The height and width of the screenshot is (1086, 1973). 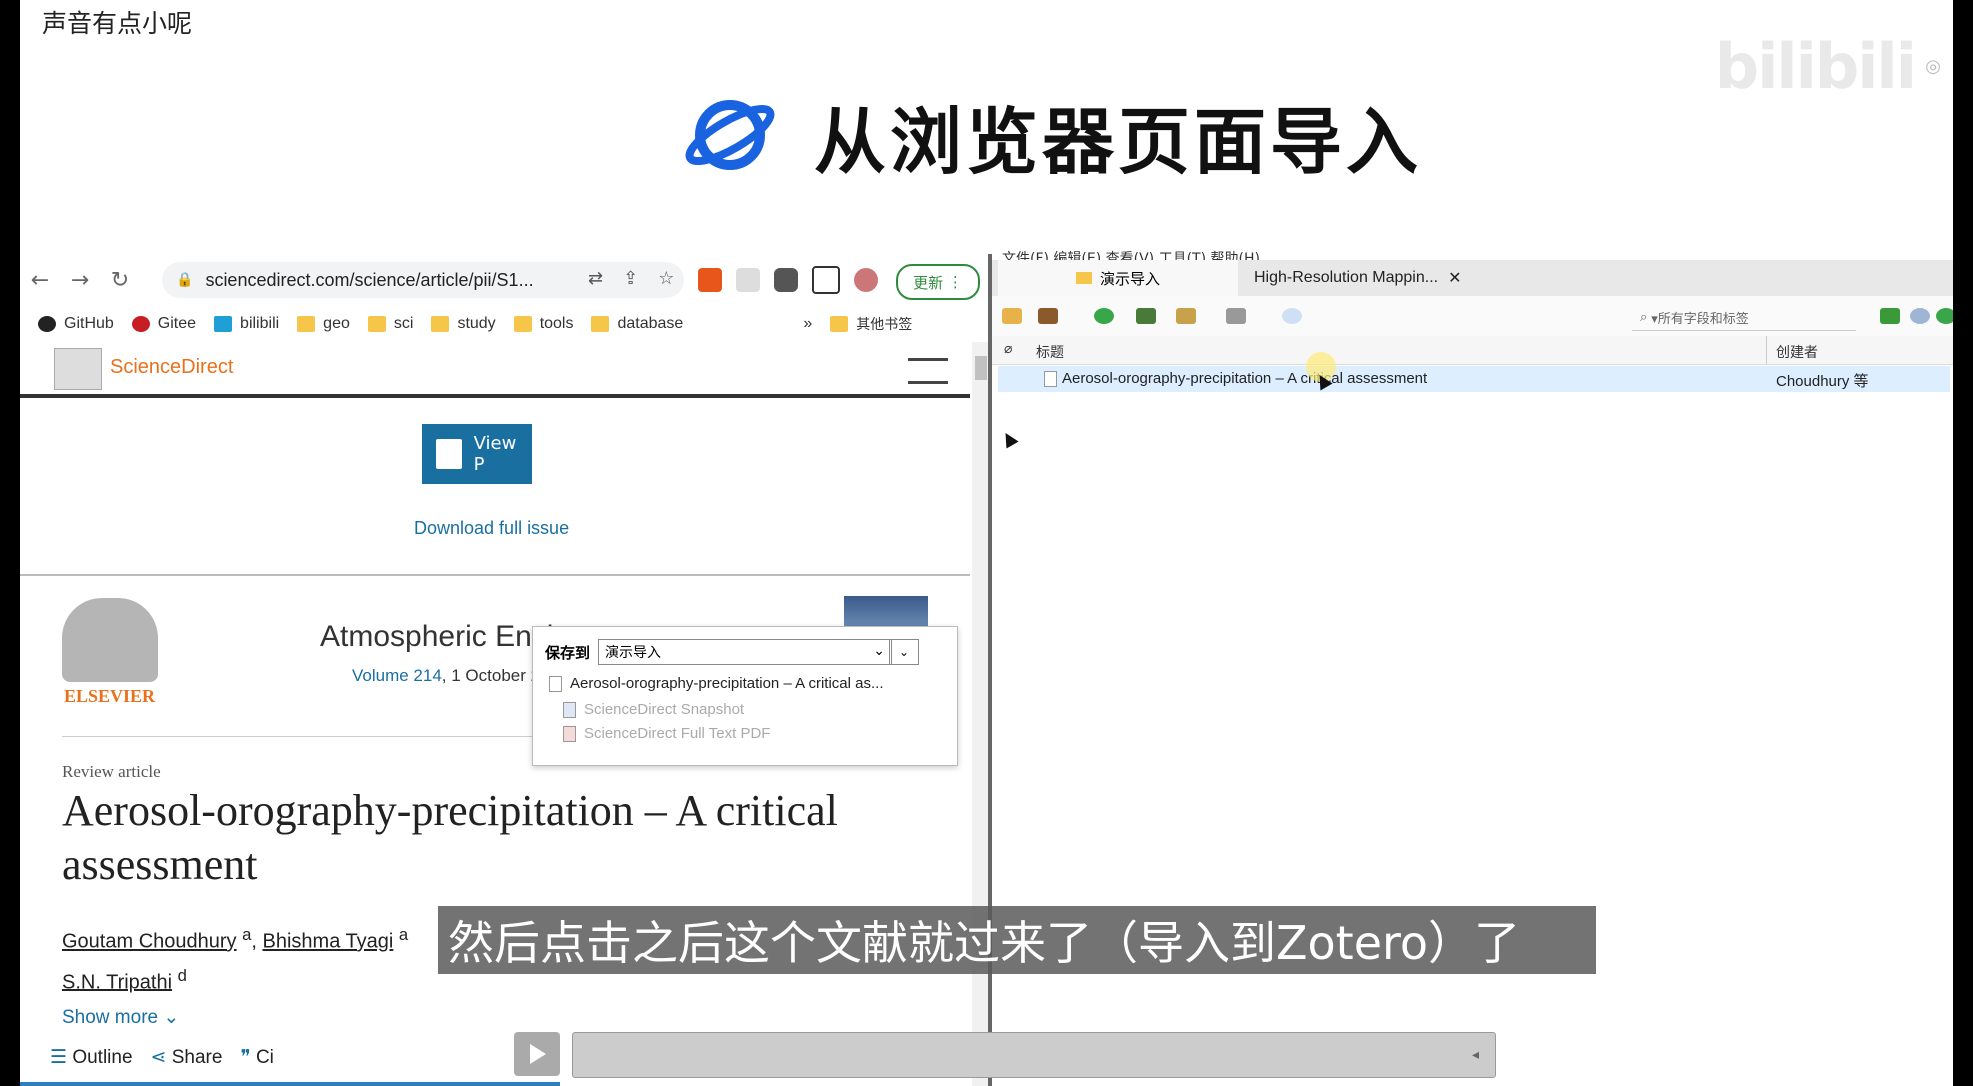 I want to click on back-icon: ←, so click(x=40, y=280).